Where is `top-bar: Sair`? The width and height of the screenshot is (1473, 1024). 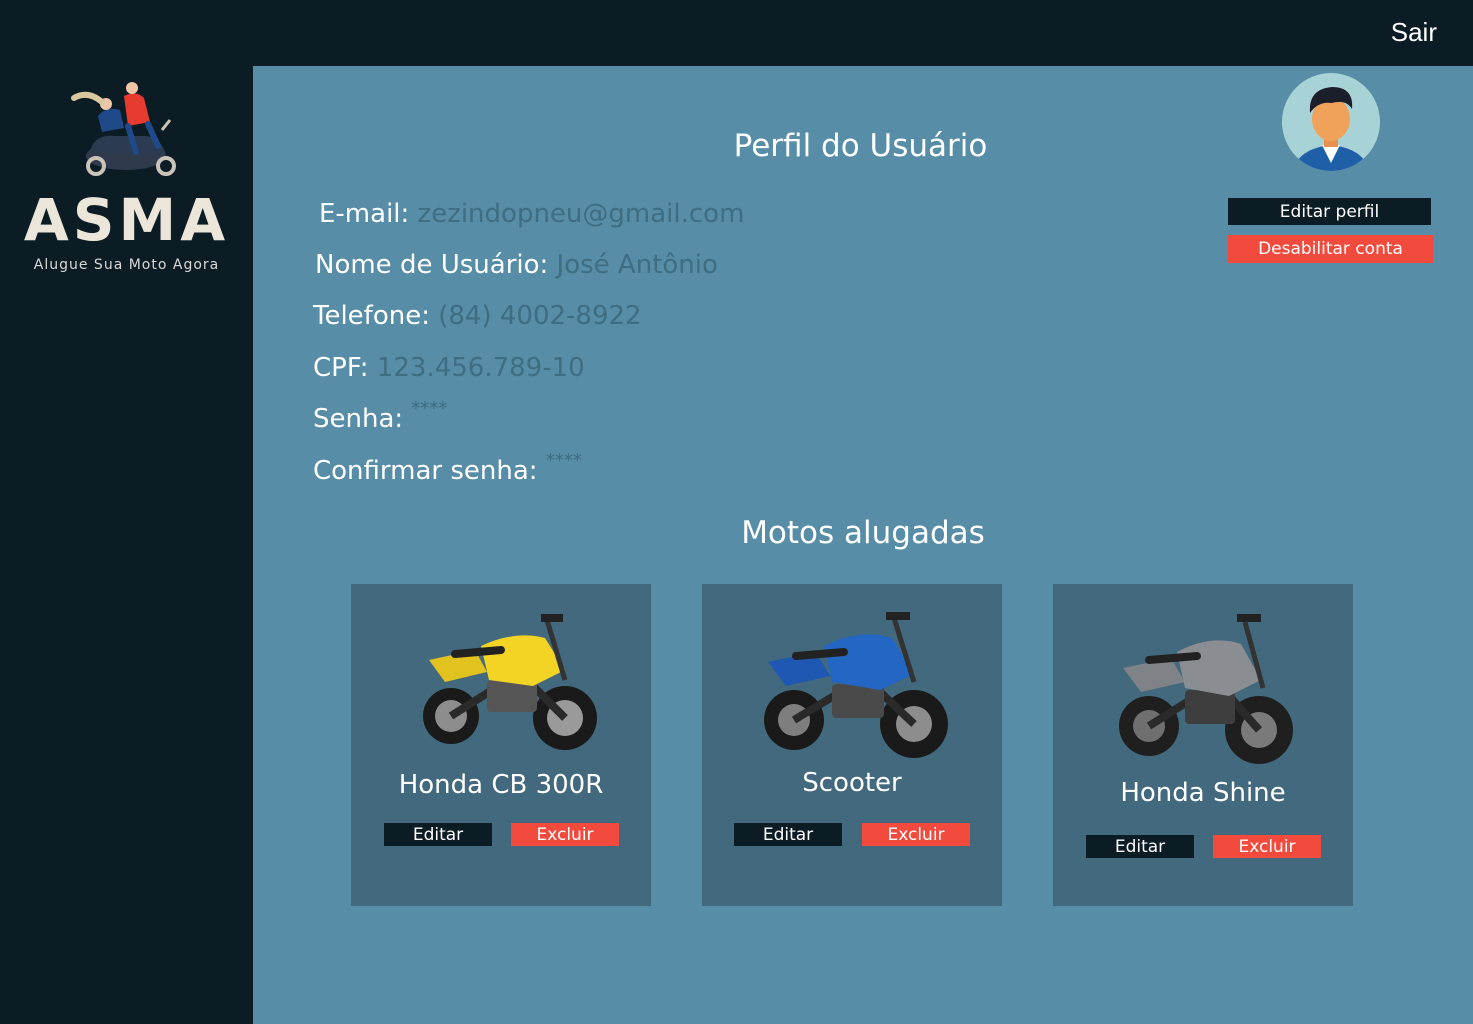 top-bar: Sair is located at coordinates (736, 33).